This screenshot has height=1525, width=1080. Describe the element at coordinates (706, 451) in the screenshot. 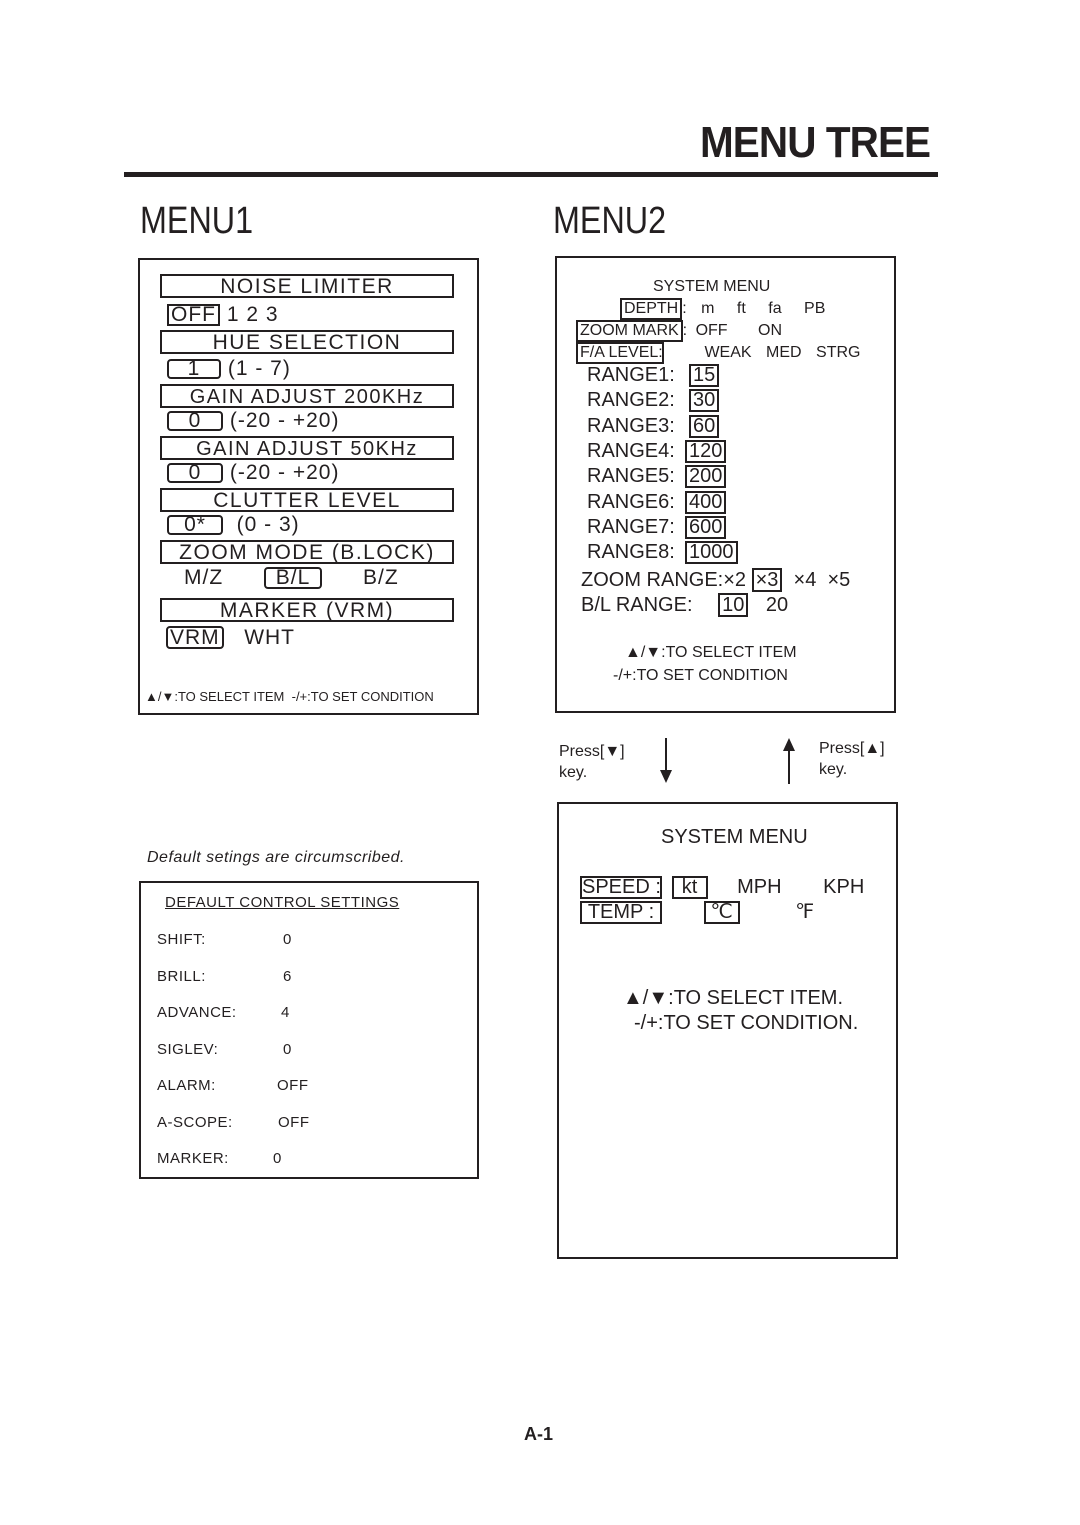

I see `range-value: 120` at that location.